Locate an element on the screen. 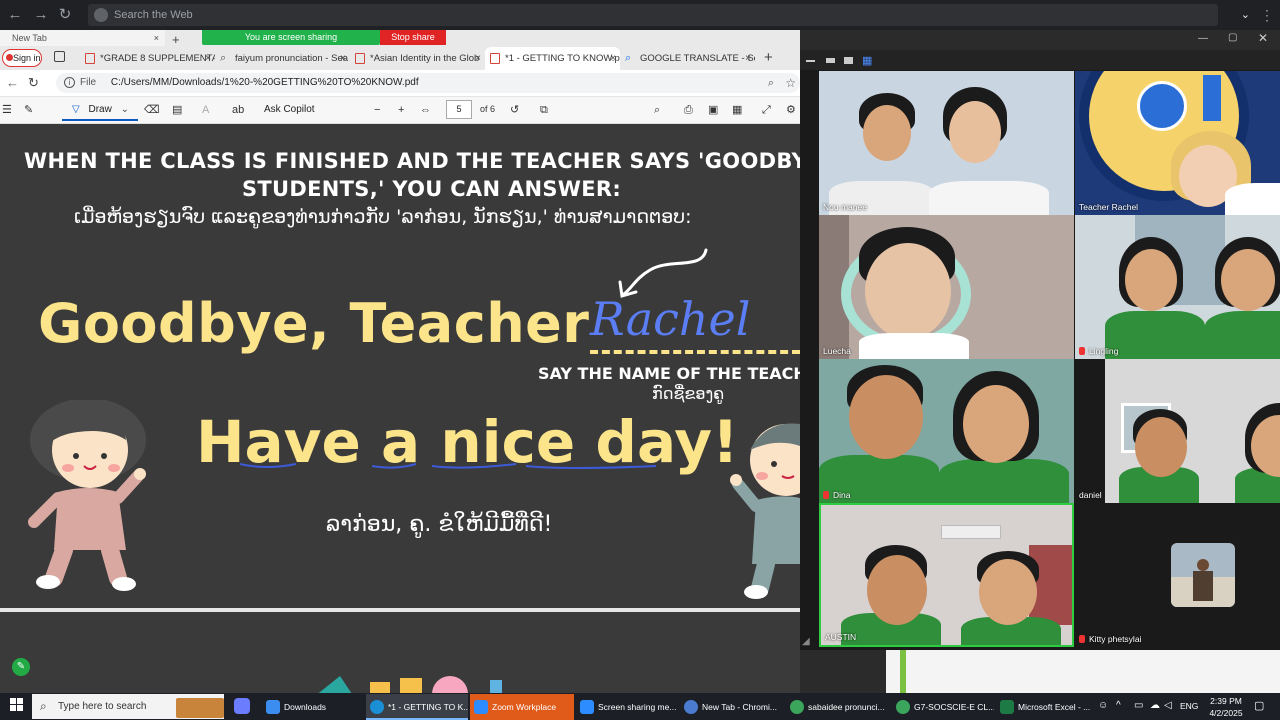 This screenshot has width=1280, height=720. chevron-up-icon: ^ is located at coordinates (1118, 705).